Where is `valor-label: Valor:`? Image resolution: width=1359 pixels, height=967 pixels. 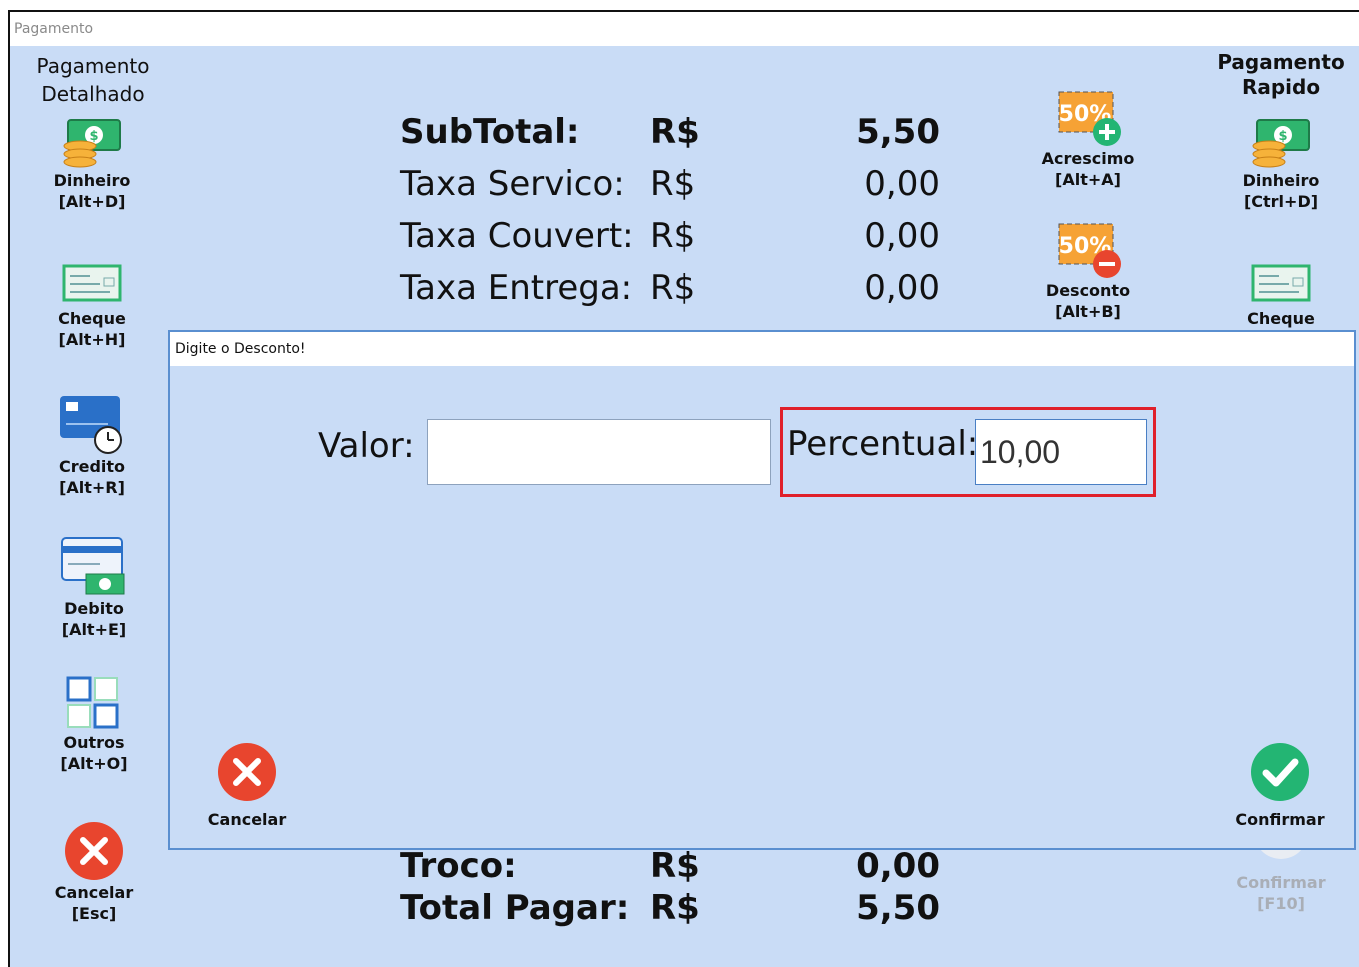 valor-label: Valor: is located at coordinates (366, 446).